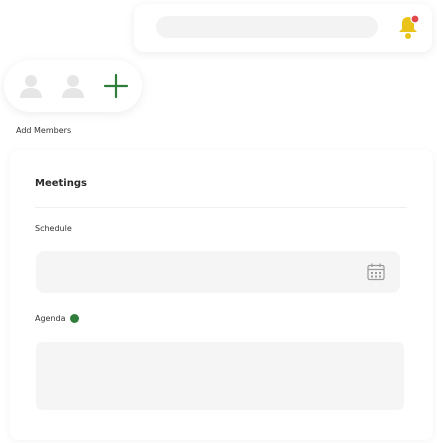  What do you see at coordinates (376, 272) in the screenshot?
I see `calendar-icon` at bounding box center [376, 272].